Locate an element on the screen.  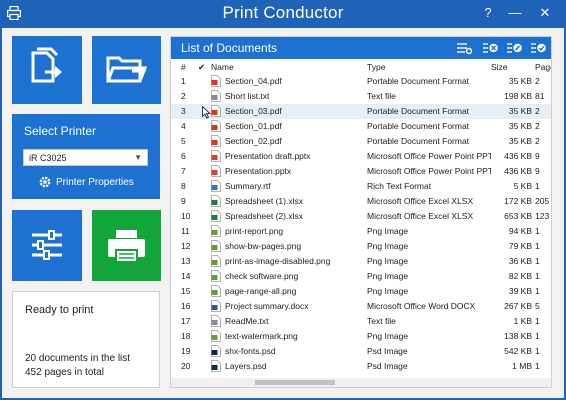
row-name: check software.png is located at coordinates (262, 276).